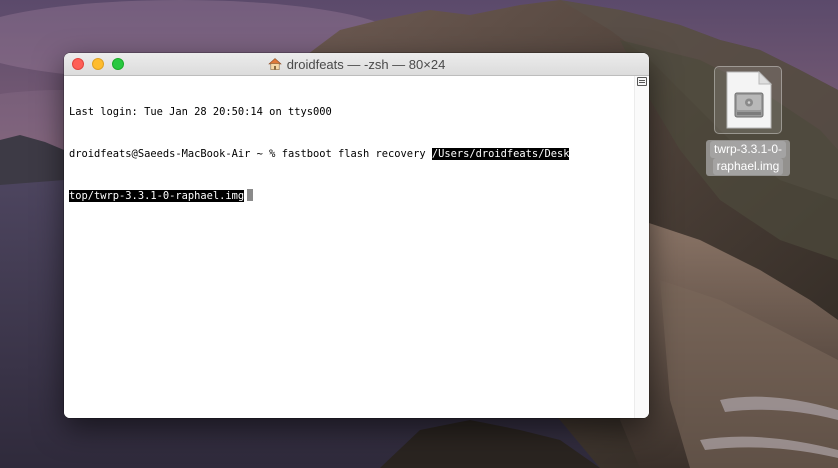 The height and width of the screenshot is (468, 838). Describe the element at coordinates (500, 154) in the screenshot. I see `selected-path-part1: /Users/droidfeats/Desk` at that location.